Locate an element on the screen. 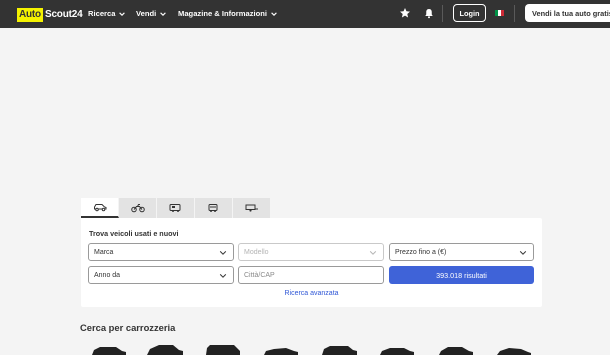  show-results-button: 393.018 risultati is located at coordinates (461, 275).